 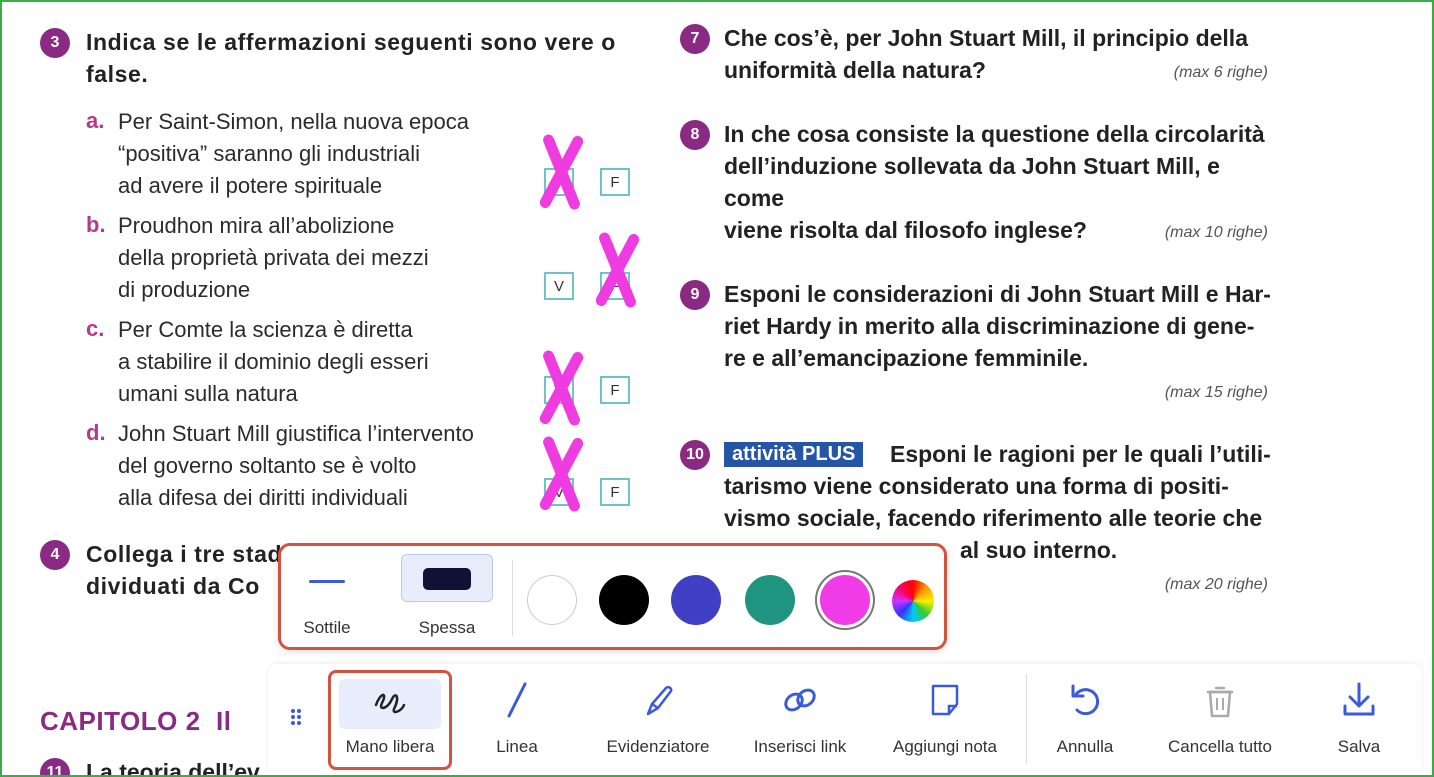 I want to click on color-blue, so click(x=696, y=600).